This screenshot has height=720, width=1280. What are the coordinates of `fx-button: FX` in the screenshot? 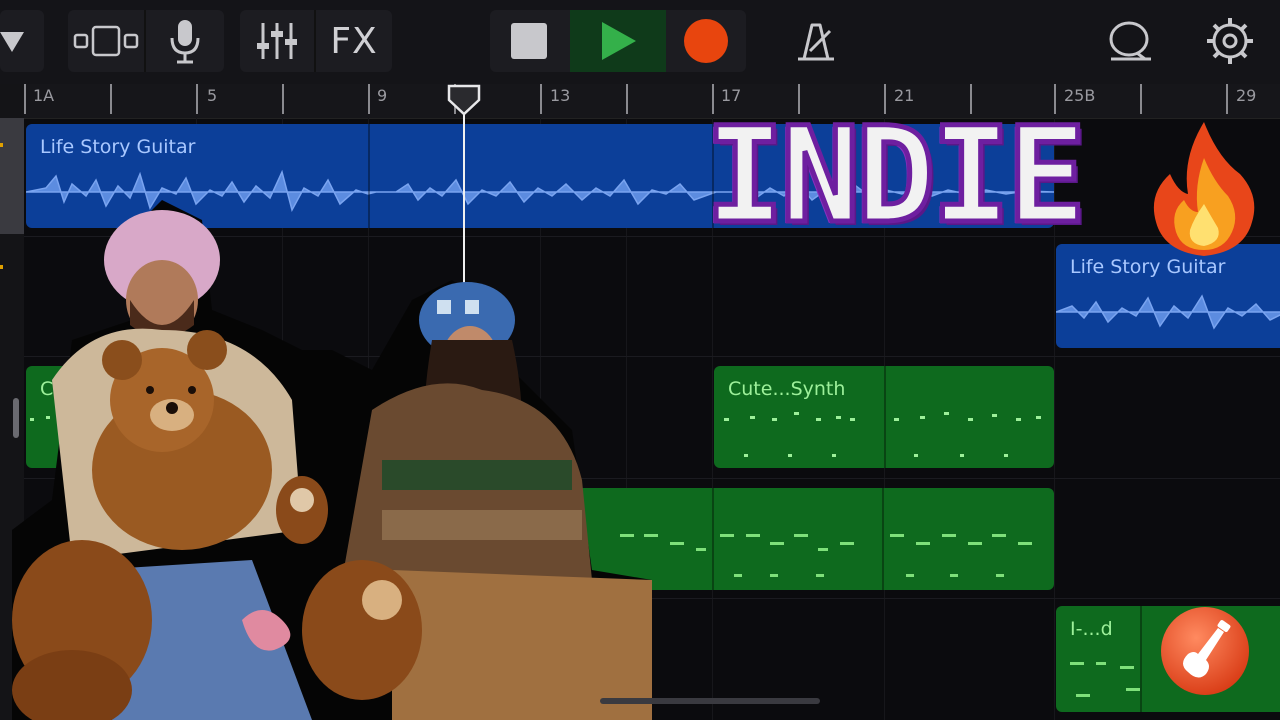 It's located at (354, 41).